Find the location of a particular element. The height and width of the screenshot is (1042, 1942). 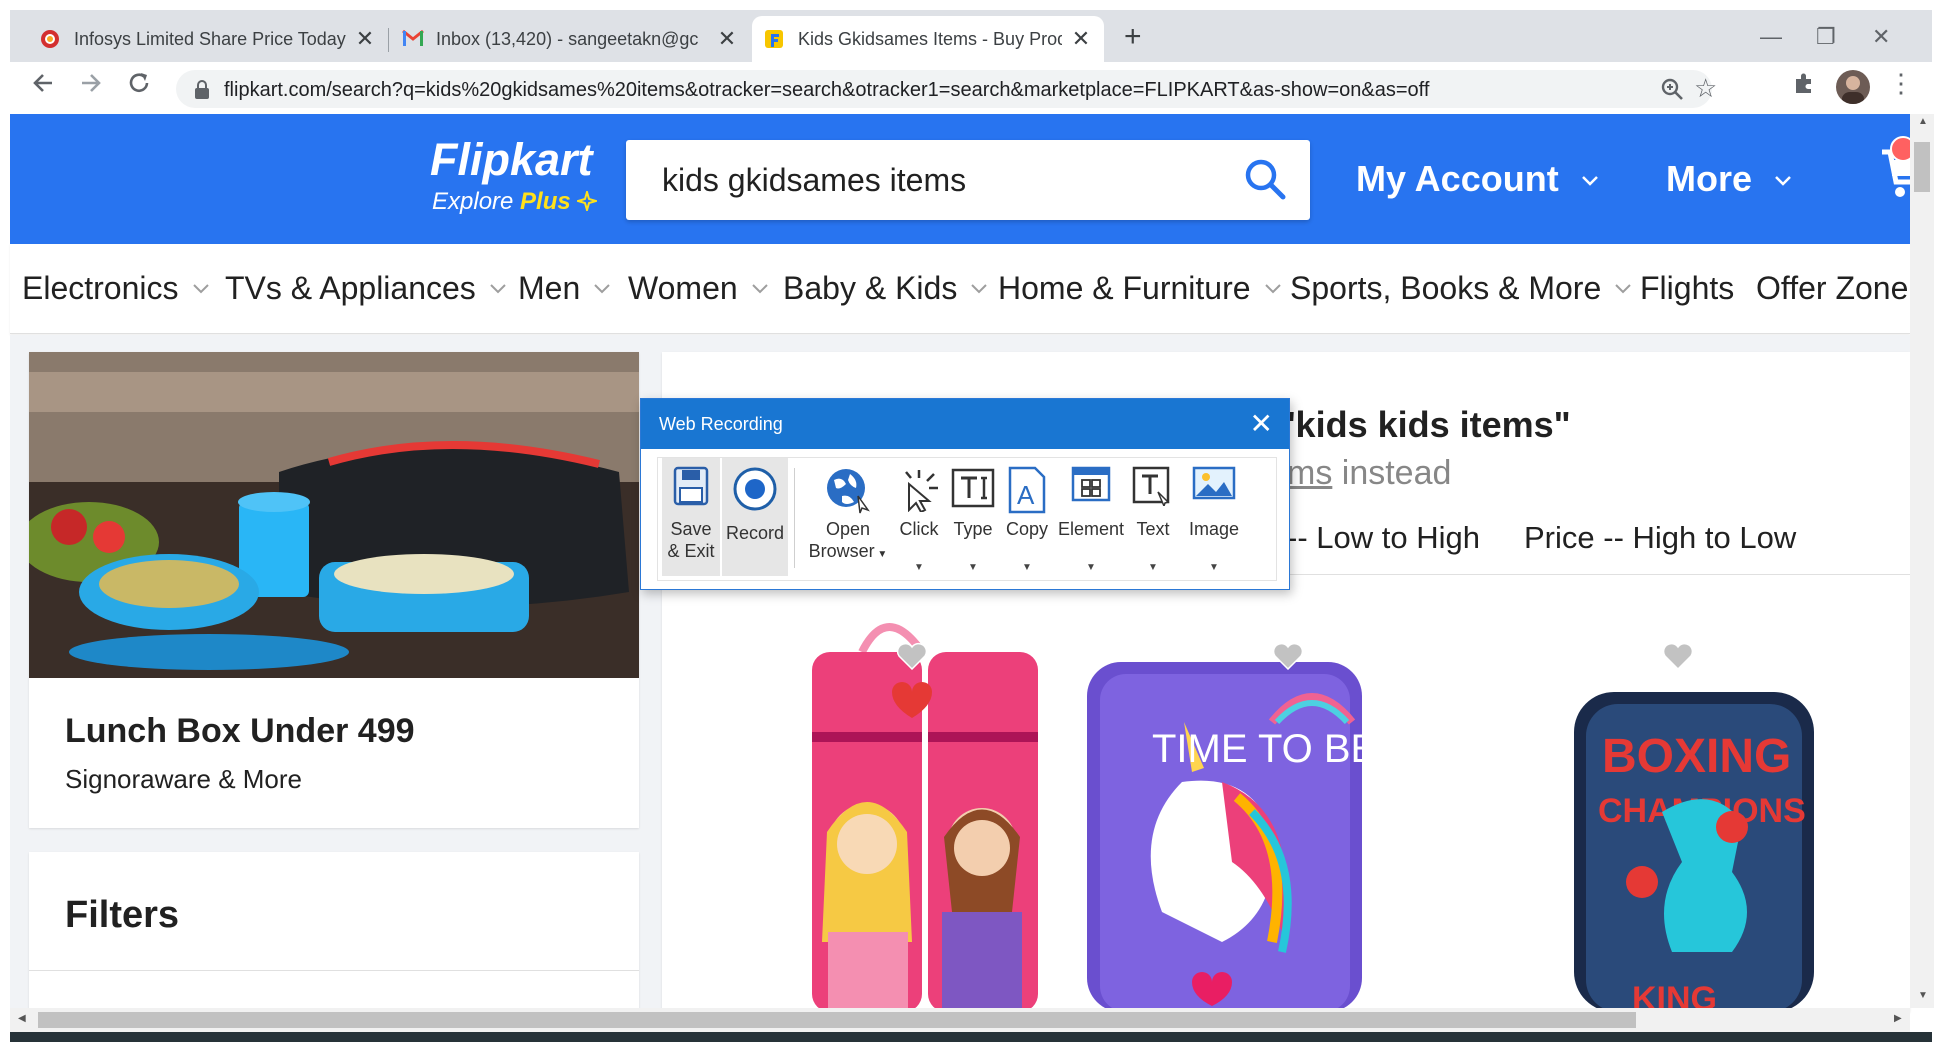

forward-arrow-icon is located at coordinates (91, 83).